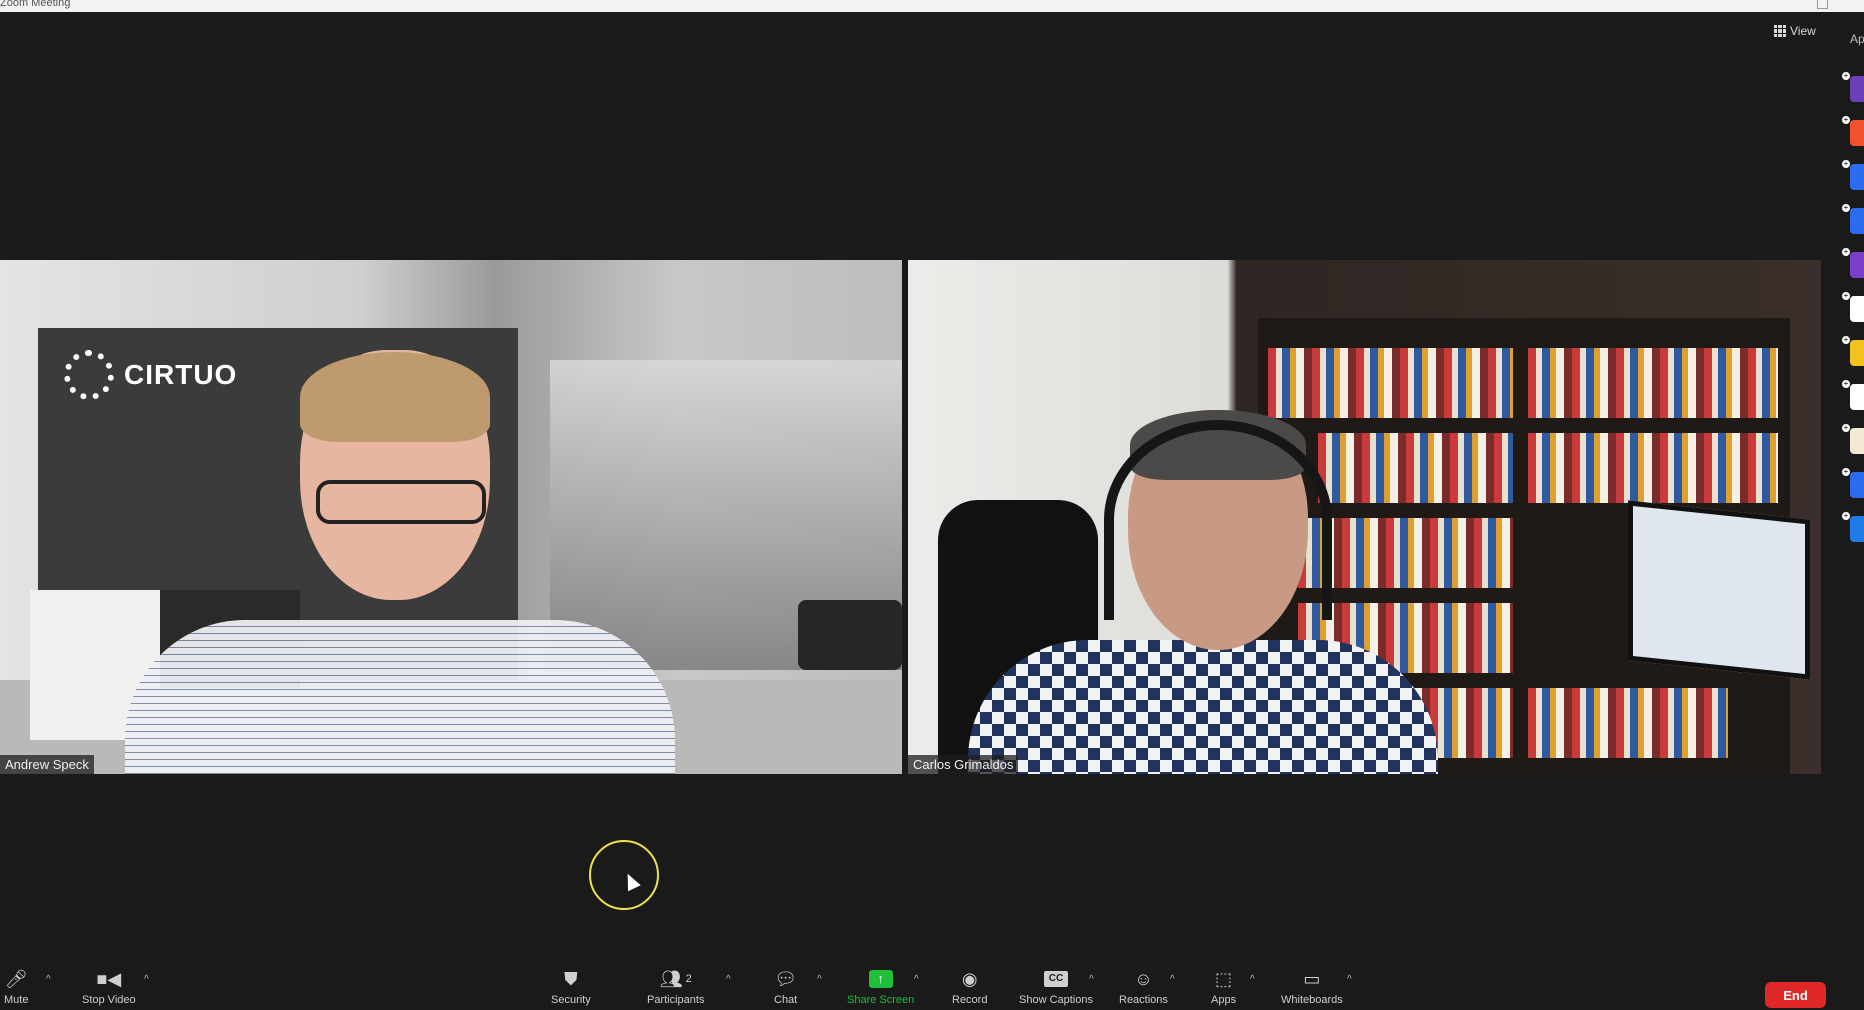 This screenshot has width=1864, height=1010. What do you see at coordinates (850, 635) in the screenshot?
I see `sofa` at bounding box center [850, 635].